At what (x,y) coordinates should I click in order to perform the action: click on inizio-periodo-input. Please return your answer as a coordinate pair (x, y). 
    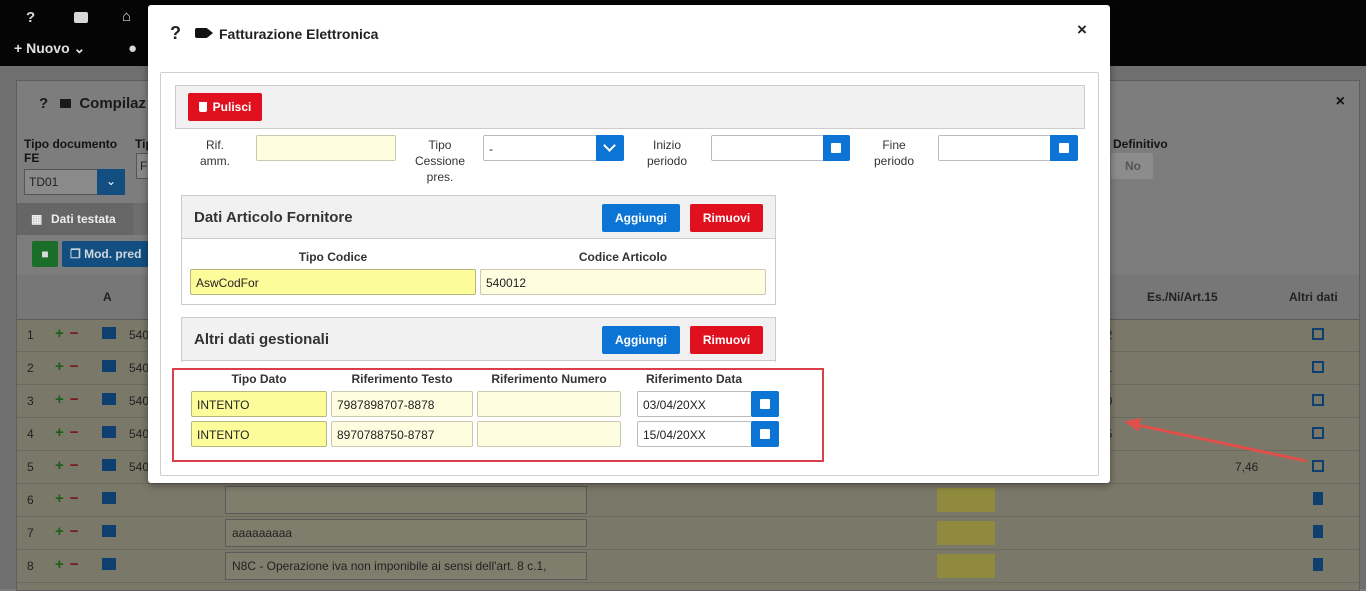
    Looking at the image, I should click on (767, 148).